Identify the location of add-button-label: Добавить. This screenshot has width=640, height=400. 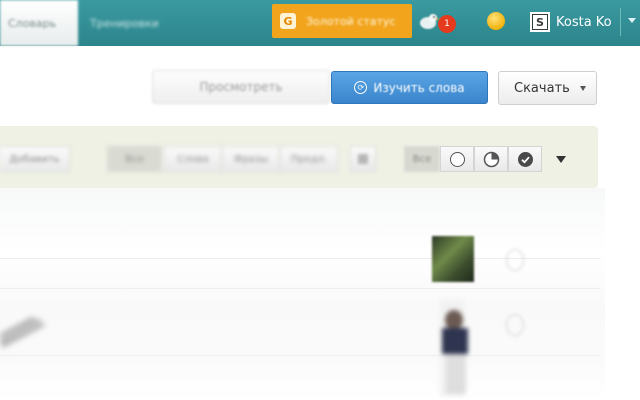
(34, 159).